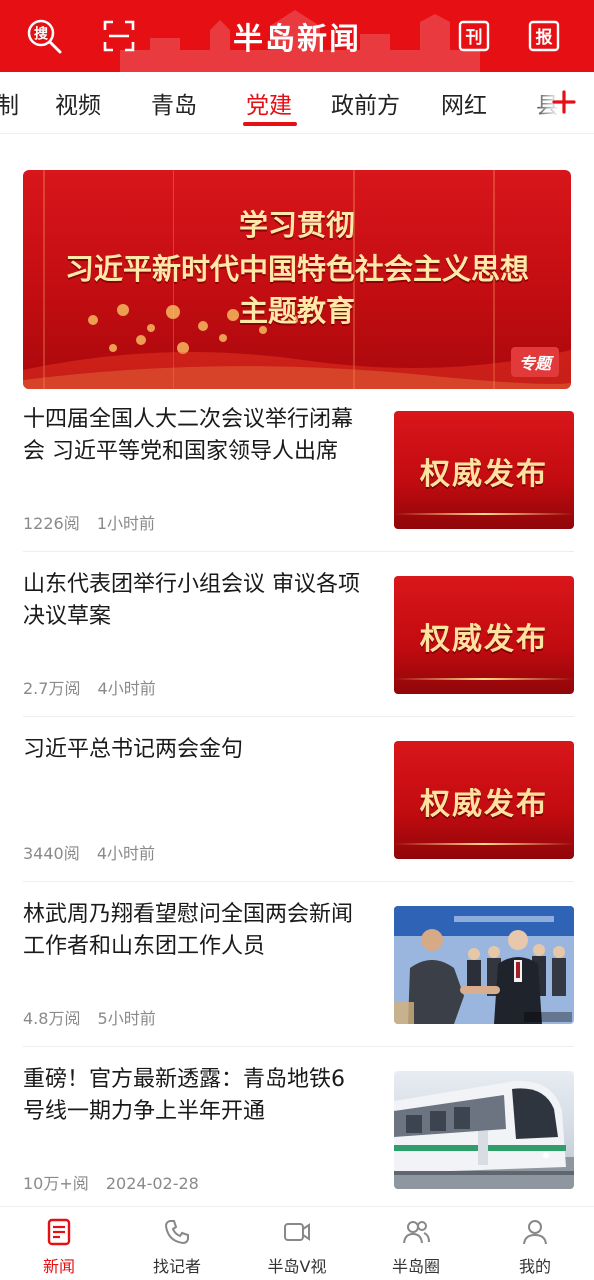 Image resolution: width=594 pixels, height=1280 pixels. I want to click on newspaper-button: 刊, so click(474, 36).